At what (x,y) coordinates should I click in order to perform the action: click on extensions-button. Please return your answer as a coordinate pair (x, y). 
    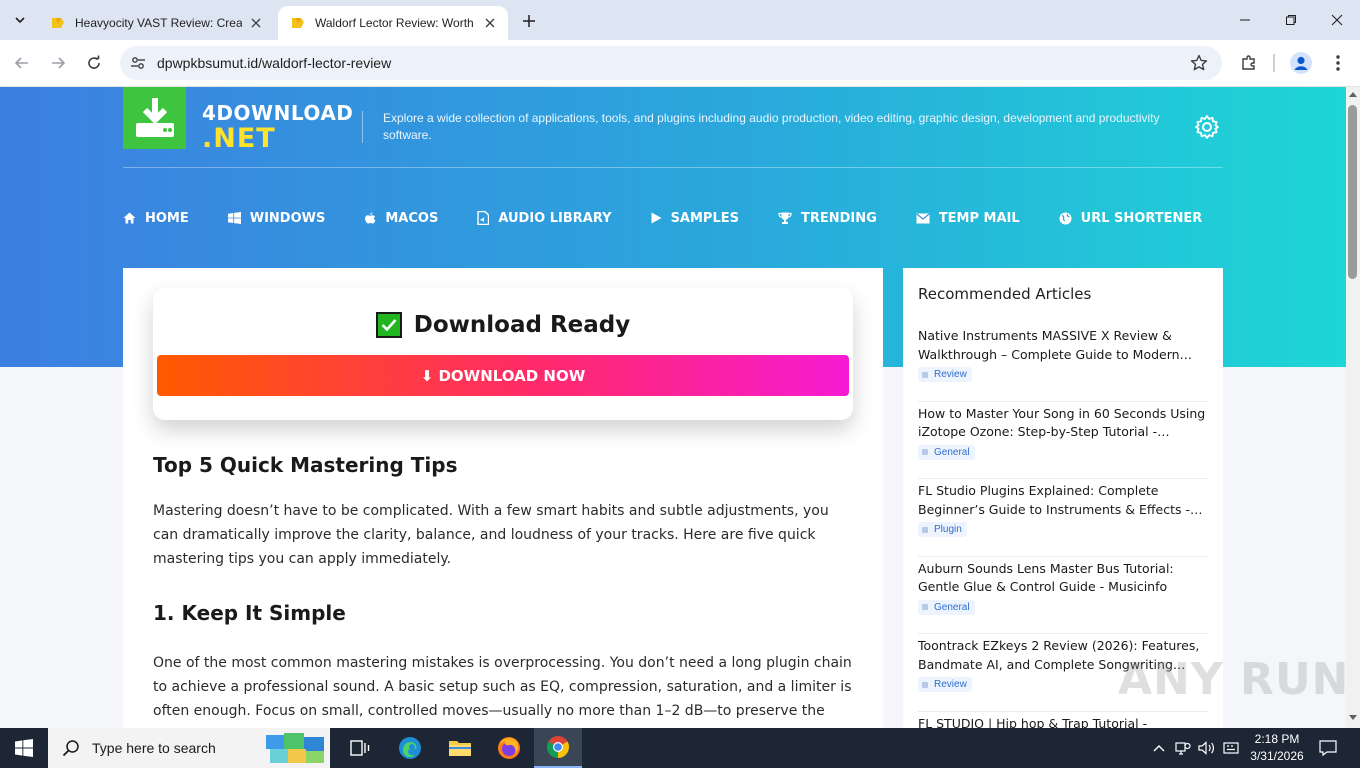
    Looking at the image, I should click on (1249, 63).